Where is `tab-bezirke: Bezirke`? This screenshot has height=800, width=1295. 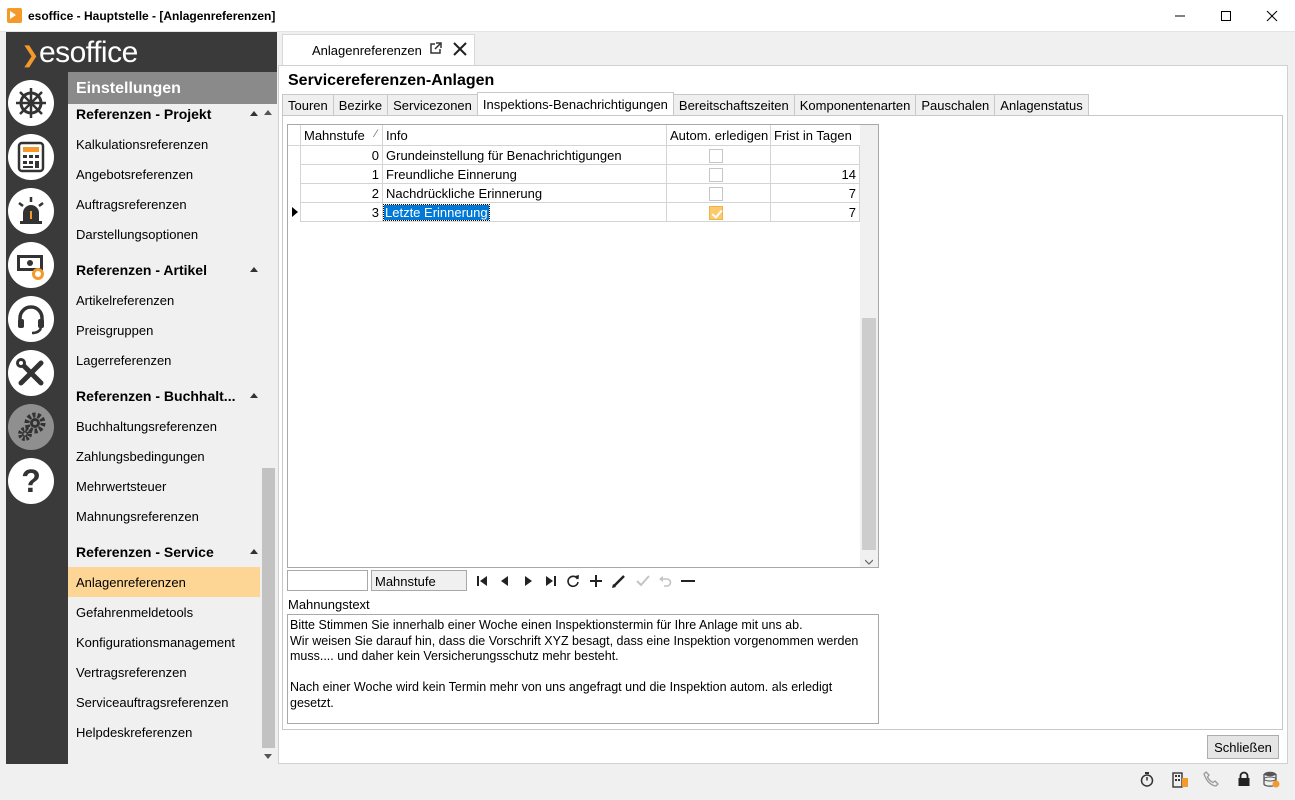
tab-bezirke: Bezirke is located at coordinates (360, 104).